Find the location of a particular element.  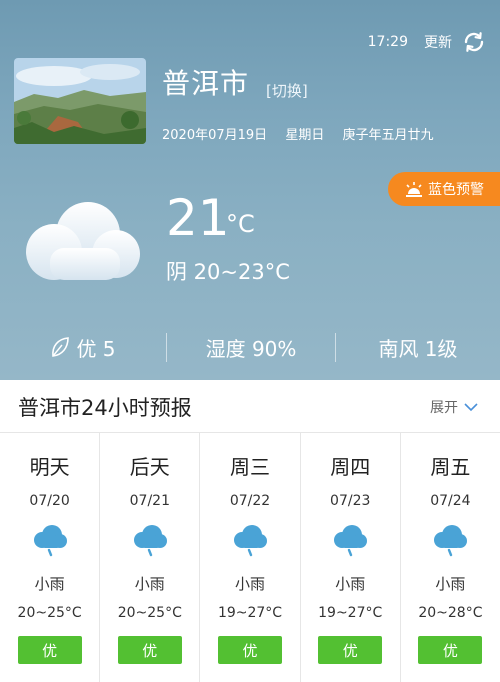

weather-alert-badge: 蓝色预警 is located at coordinates (444, 189).